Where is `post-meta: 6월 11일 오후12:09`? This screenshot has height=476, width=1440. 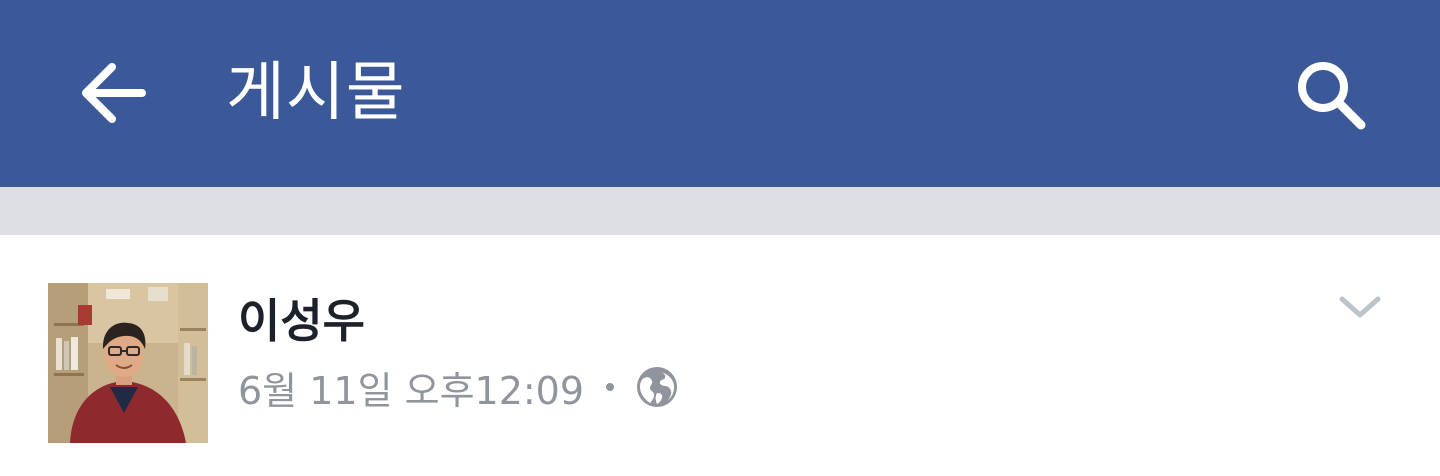
post-meta: 6월 11일 오후12:09 is located at coordinates (458, 387).